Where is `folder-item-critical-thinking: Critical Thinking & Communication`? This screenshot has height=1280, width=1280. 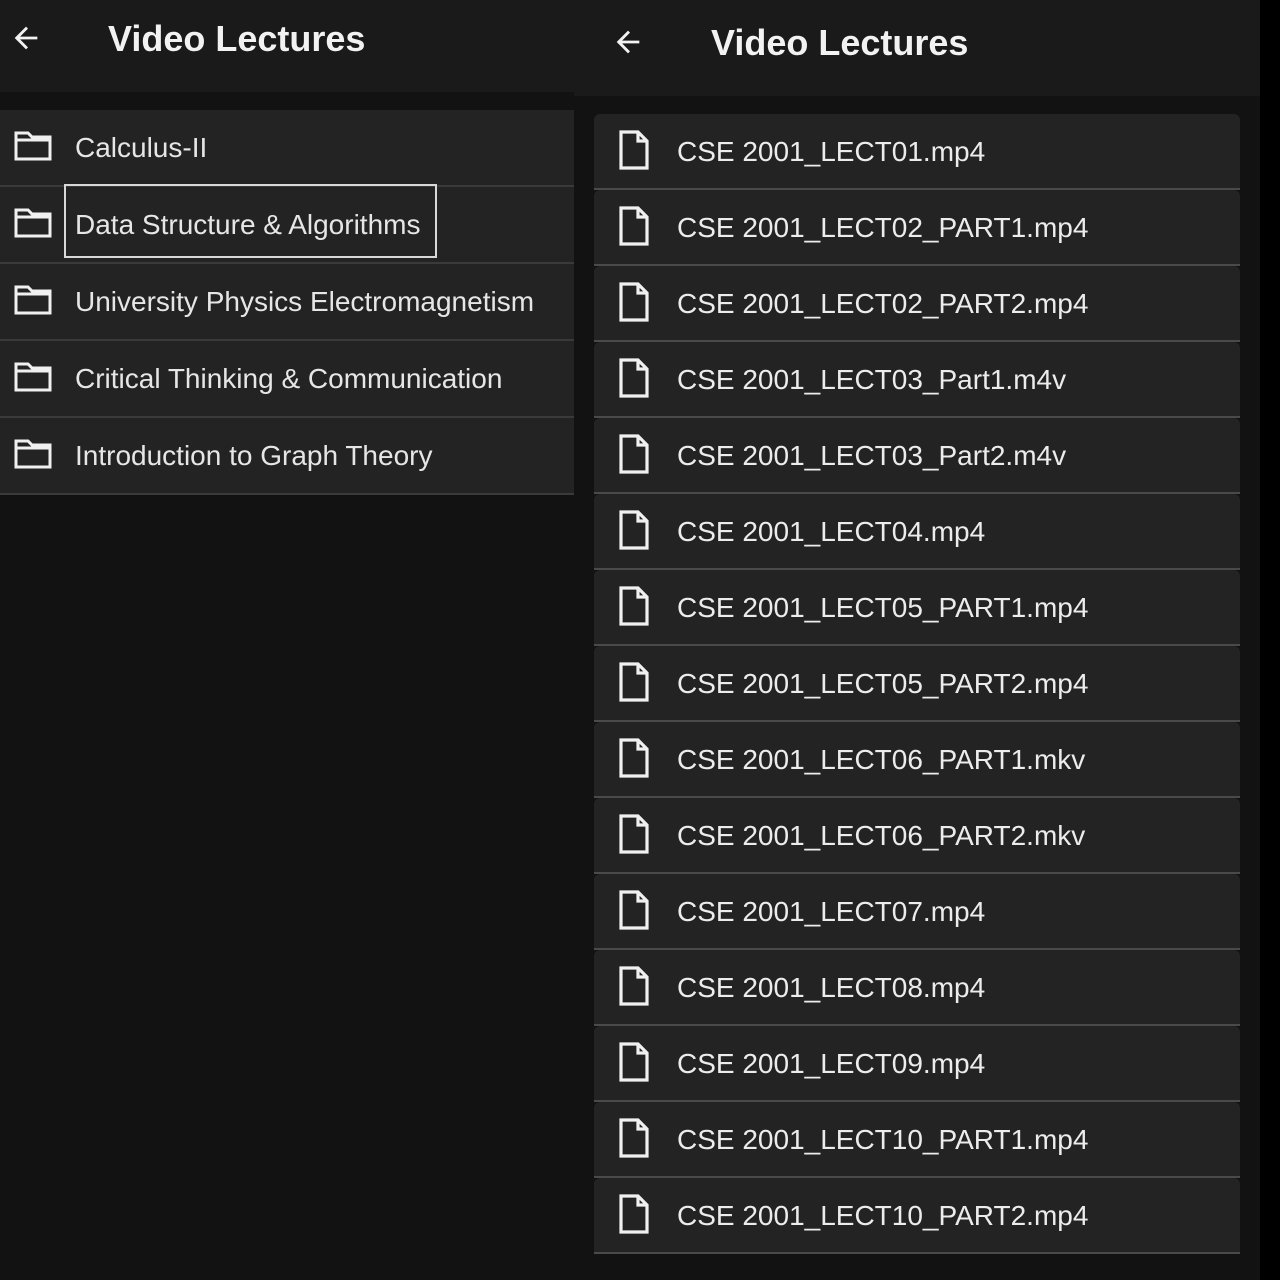
folder-item-critical-thinking: Critical Thinking & Communication is located at coordinates (287, 379).